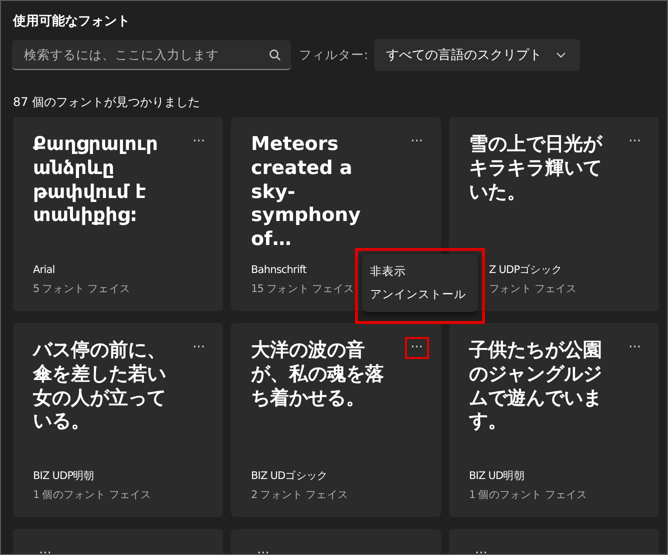 The height and width of the screenshot is (555, 668). Describe the element at coordinates (533, 289) in the screenshot. I see `font-face-count: フォント フェイス` at that location.